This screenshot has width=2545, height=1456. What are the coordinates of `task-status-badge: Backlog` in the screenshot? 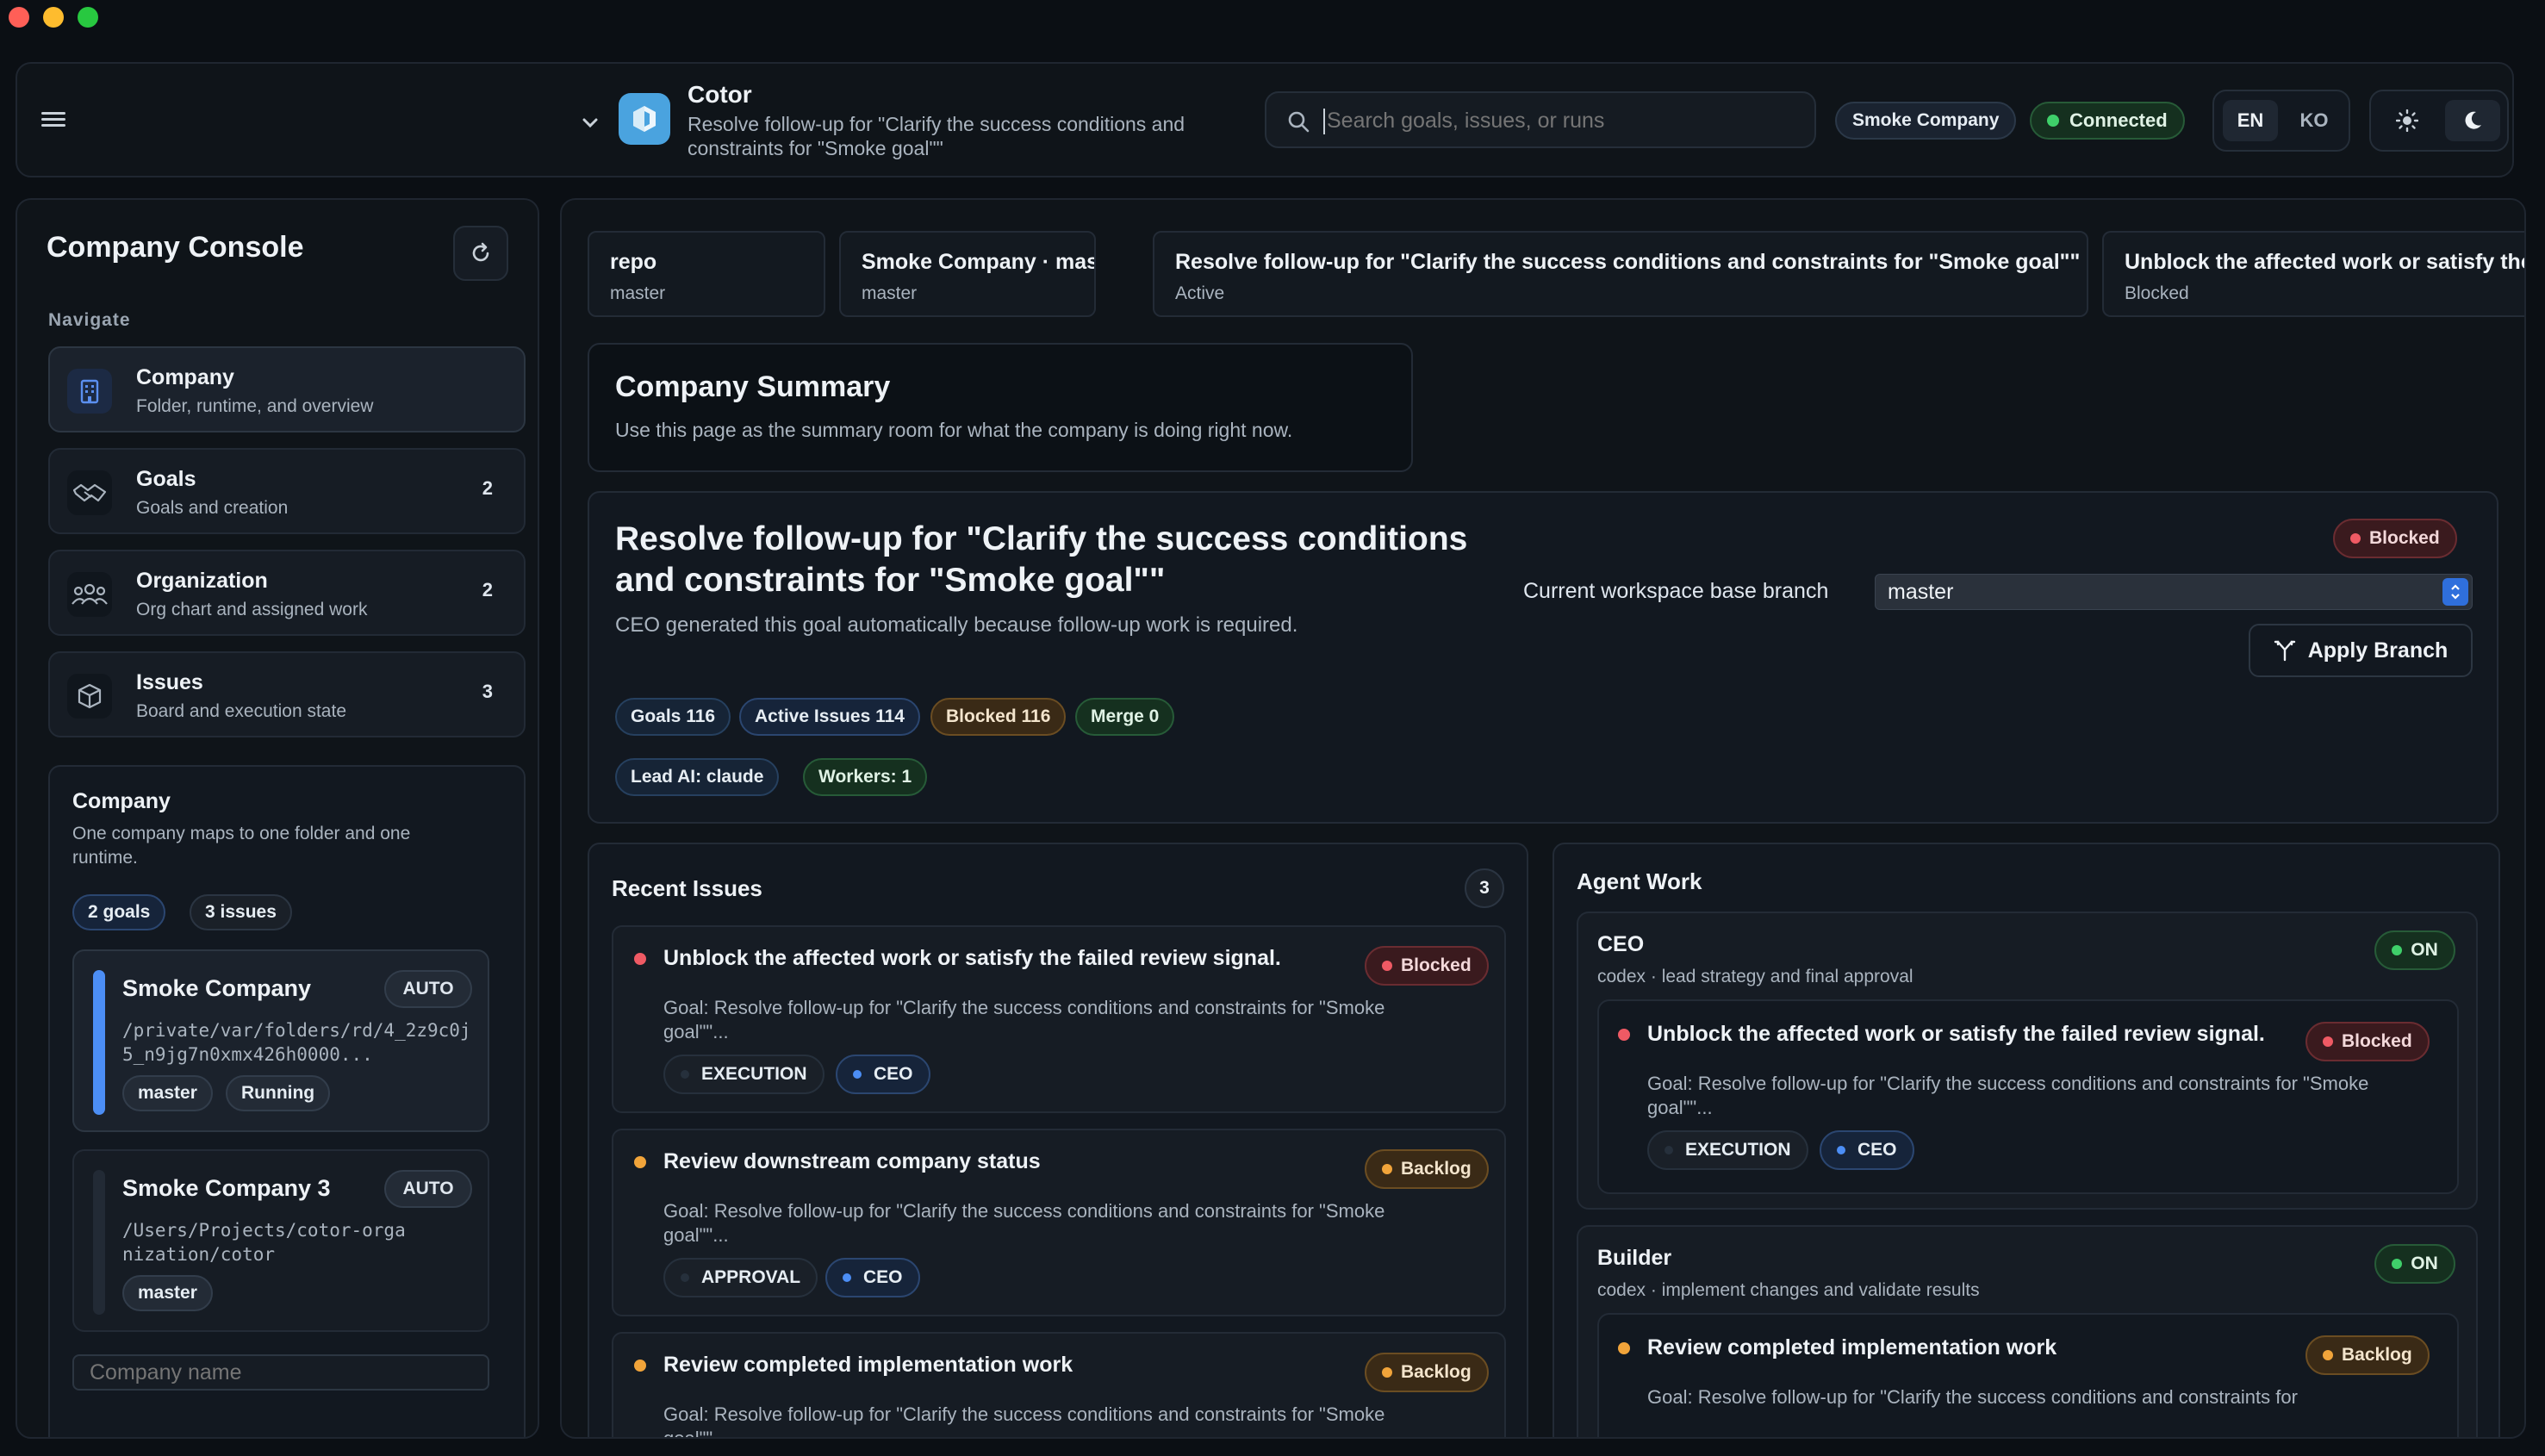 It's located at (2367, 1355).